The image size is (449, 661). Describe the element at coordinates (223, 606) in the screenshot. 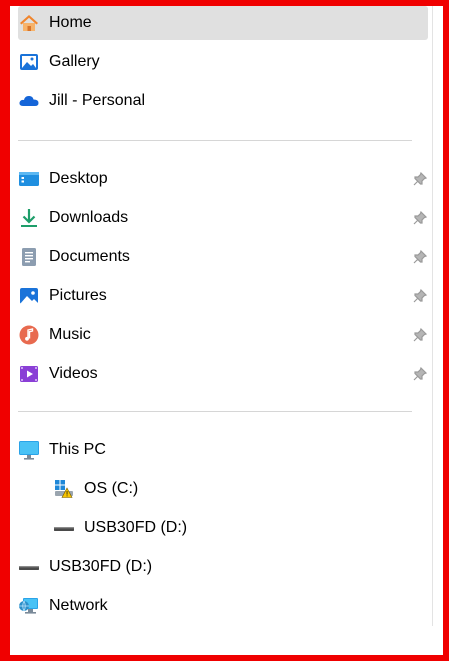

I see `nav-item-network: Network` at that location.